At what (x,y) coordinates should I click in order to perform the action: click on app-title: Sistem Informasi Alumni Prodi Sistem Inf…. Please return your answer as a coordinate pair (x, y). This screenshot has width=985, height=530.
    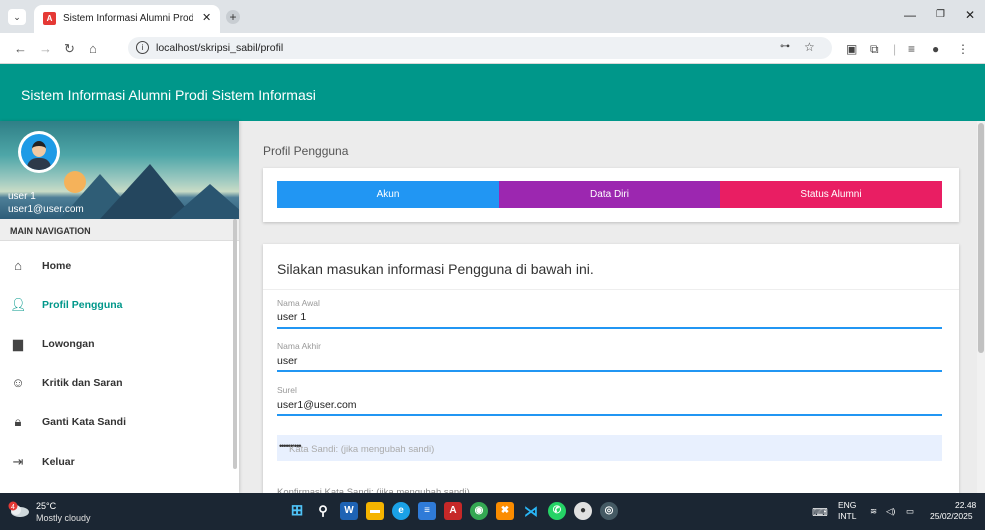
    Looking at the image, I should click on (168, 95).